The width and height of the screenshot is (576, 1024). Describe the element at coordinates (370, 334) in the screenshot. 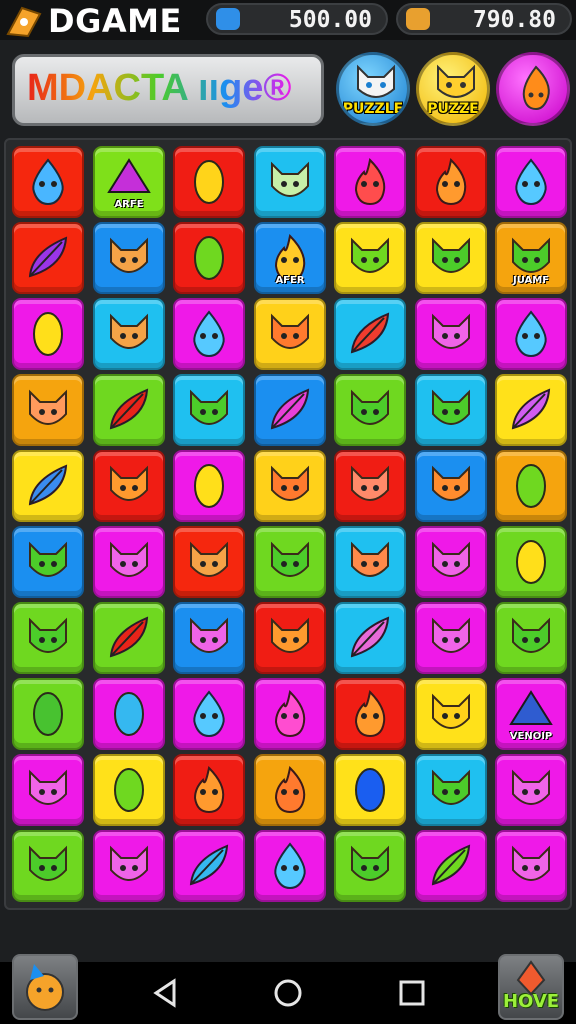

I see `board-tile-r3-c5` at that location.